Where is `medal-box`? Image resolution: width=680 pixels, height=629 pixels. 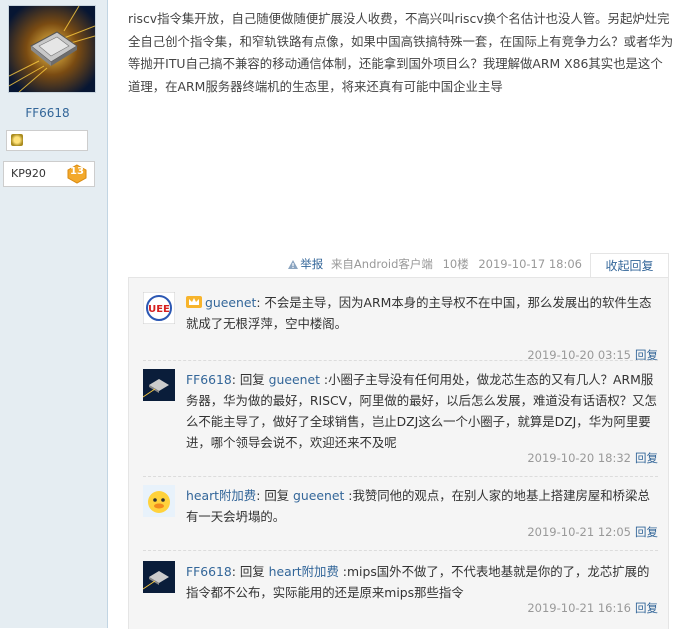 medal-box is located at coordinates (47, 140).